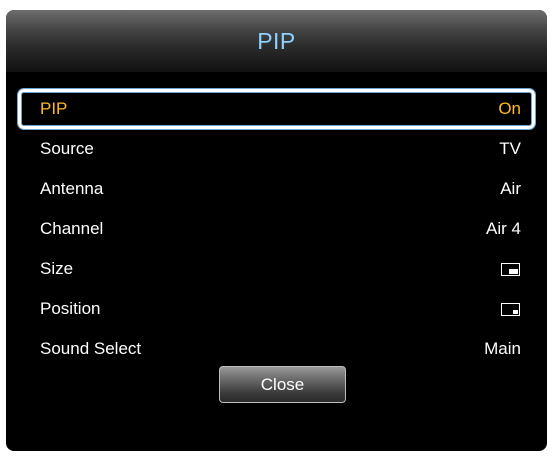 The image size is (553, 457). Describe the element at coordinates (502, 348) in the screenshot. I see `menu-item-value: Main` at that location.